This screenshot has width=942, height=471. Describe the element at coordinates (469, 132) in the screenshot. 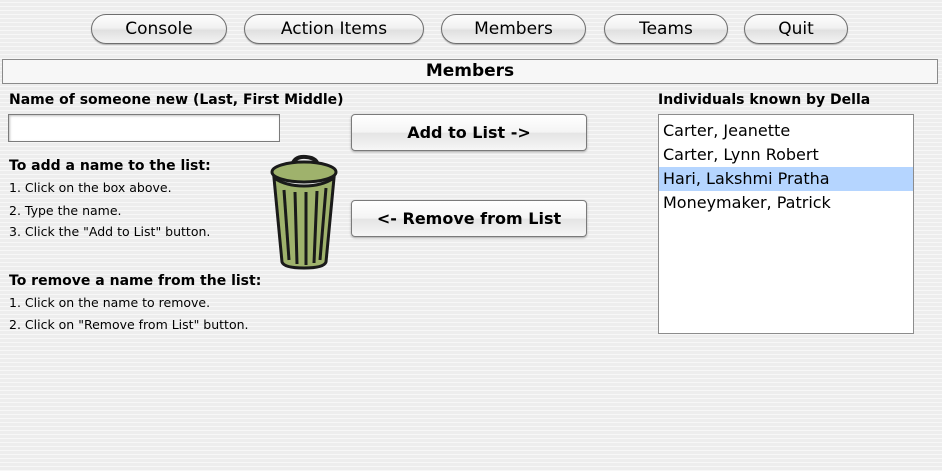

I see `add-to-list-button: Add to List ->` at that location.